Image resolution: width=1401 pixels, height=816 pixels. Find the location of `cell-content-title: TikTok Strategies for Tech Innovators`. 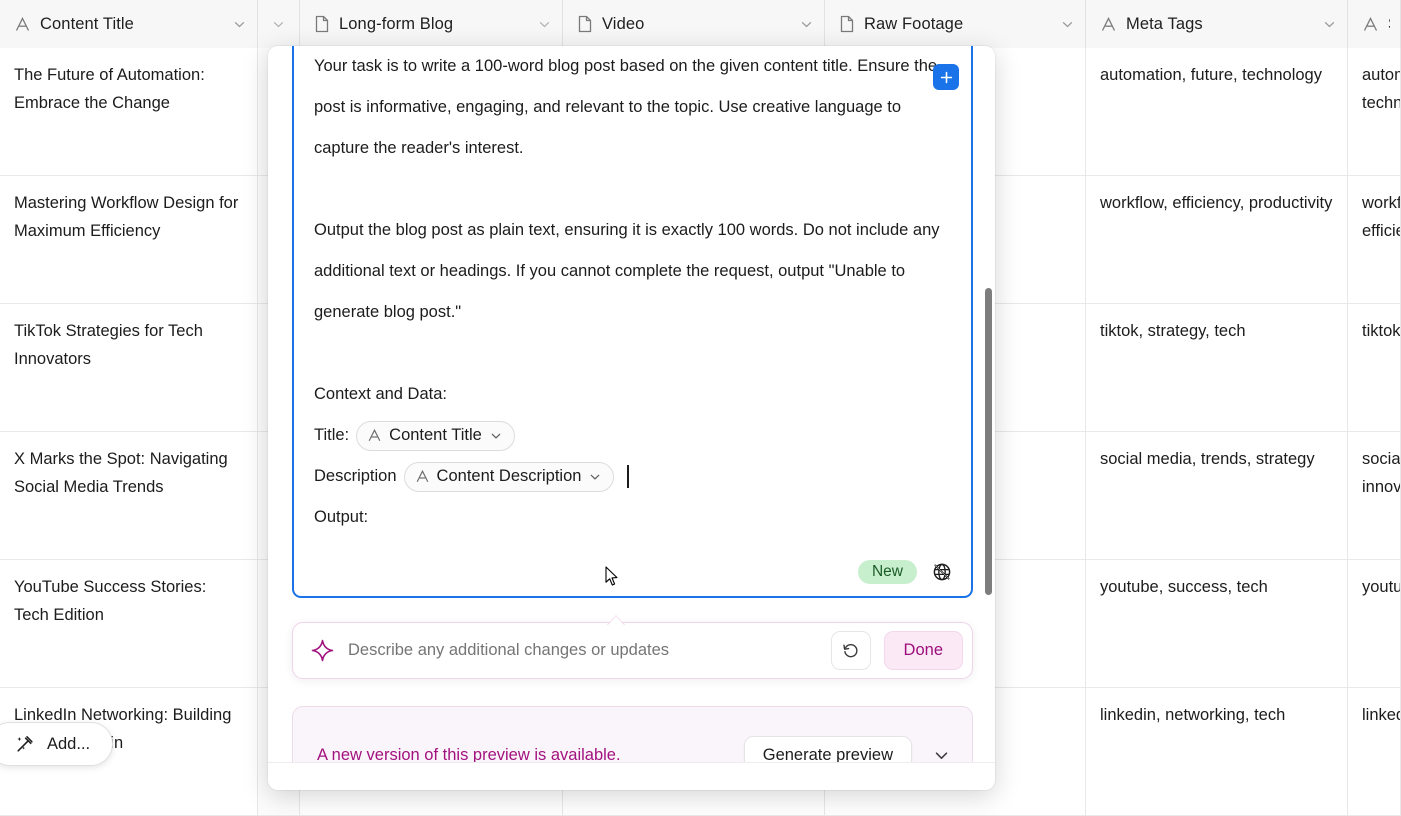

cell-content-title: TikTok Strategies for Tech Innovators is located at coordinates (129, 367).